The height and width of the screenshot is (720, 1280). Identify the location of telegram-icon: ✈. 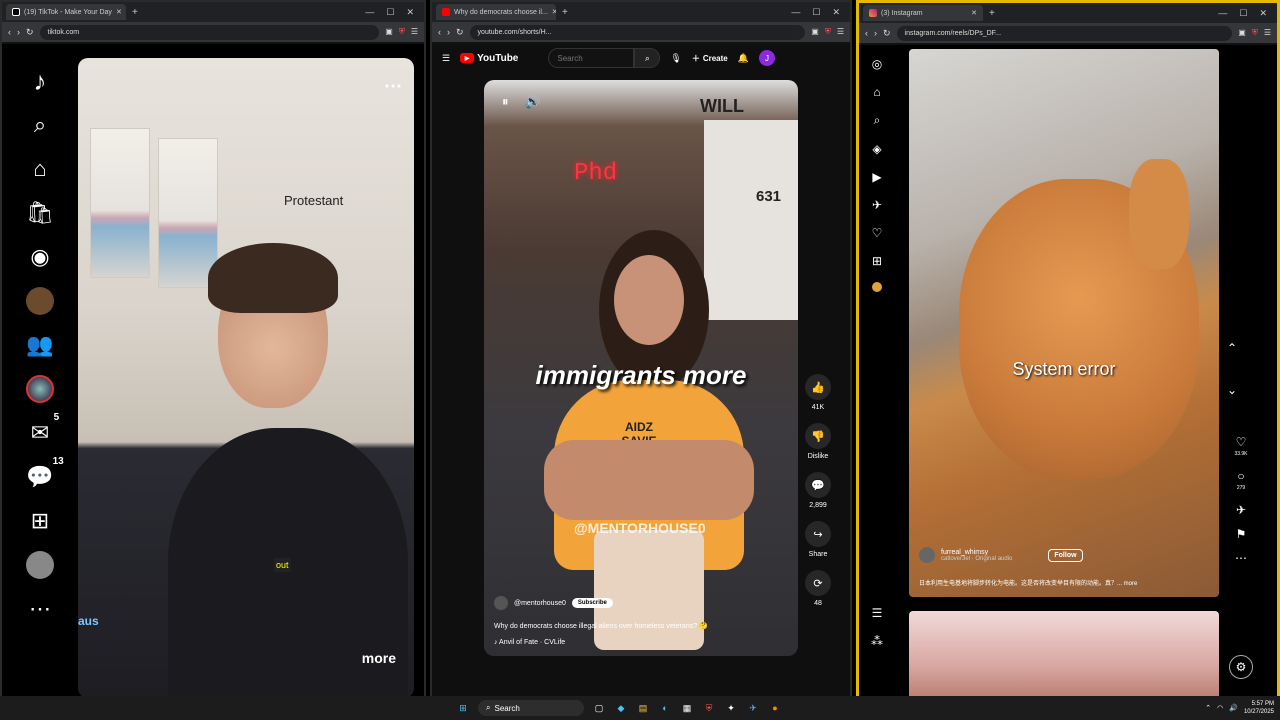
(753, 708).